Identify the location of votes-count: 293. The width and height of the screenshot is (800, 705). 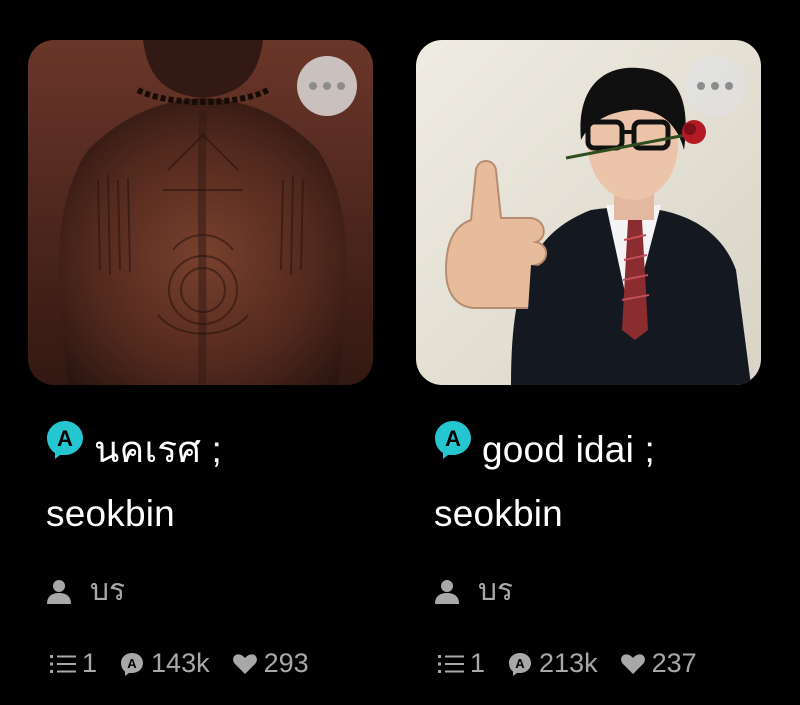
(270, 663).